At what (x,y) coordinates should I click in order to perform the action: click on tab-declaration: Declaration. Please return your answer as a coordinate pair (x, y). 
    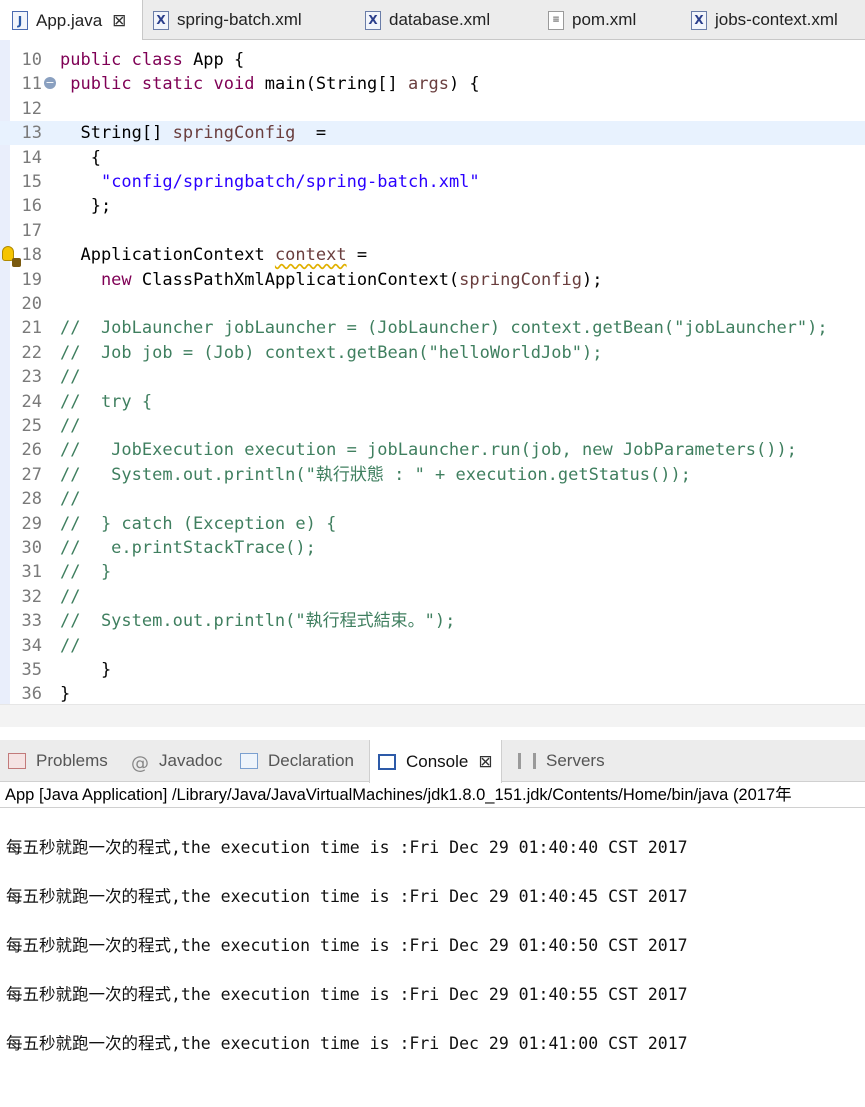
    Looking at the image, I should click on (297, 761).